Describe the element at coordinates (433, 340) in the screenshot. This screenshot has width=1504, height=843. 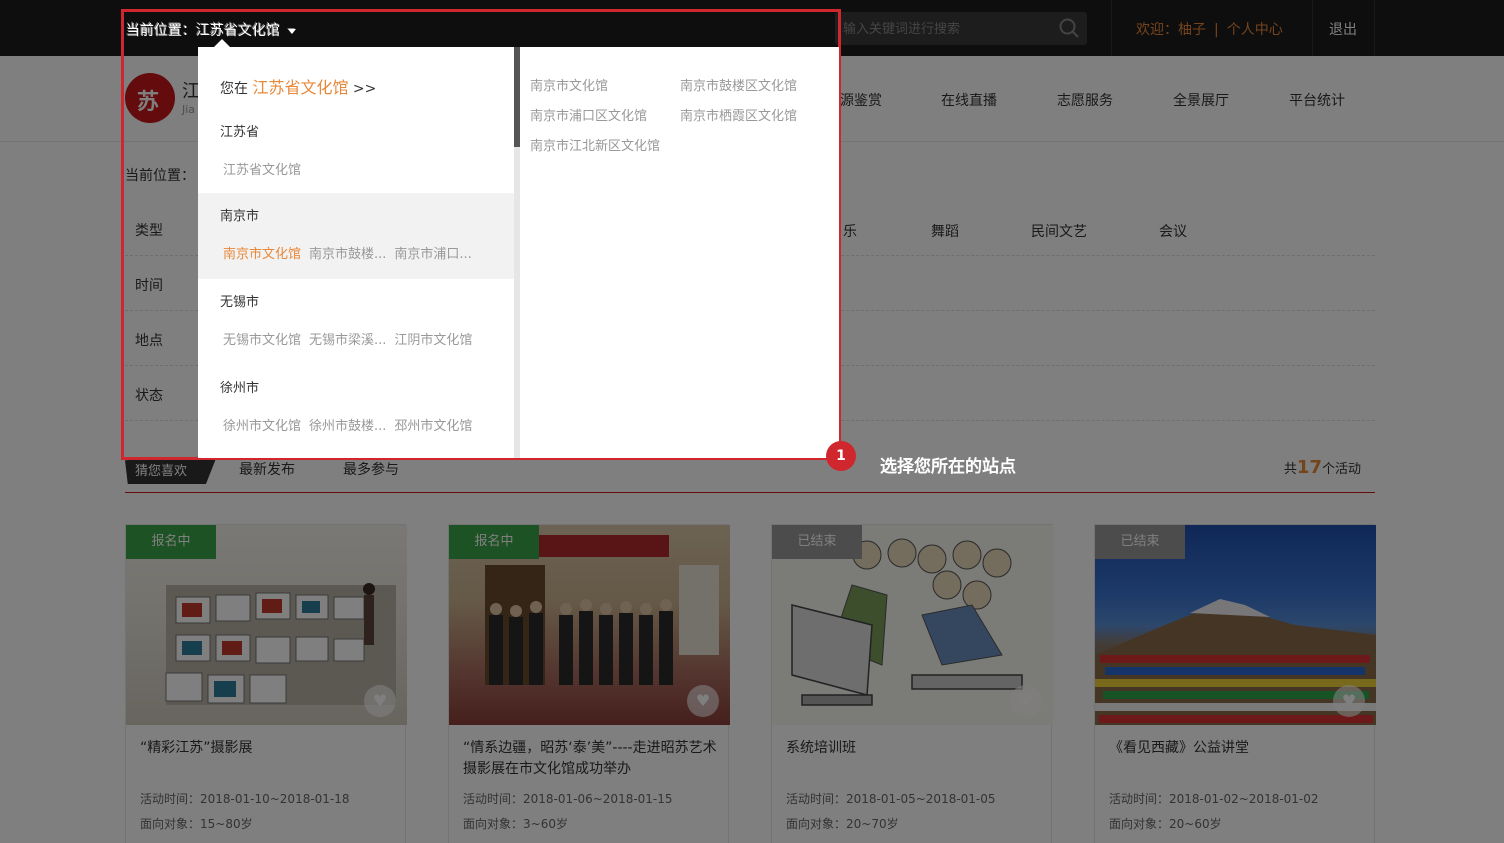
I see `site-item: 江阴市文化馆` at that location.